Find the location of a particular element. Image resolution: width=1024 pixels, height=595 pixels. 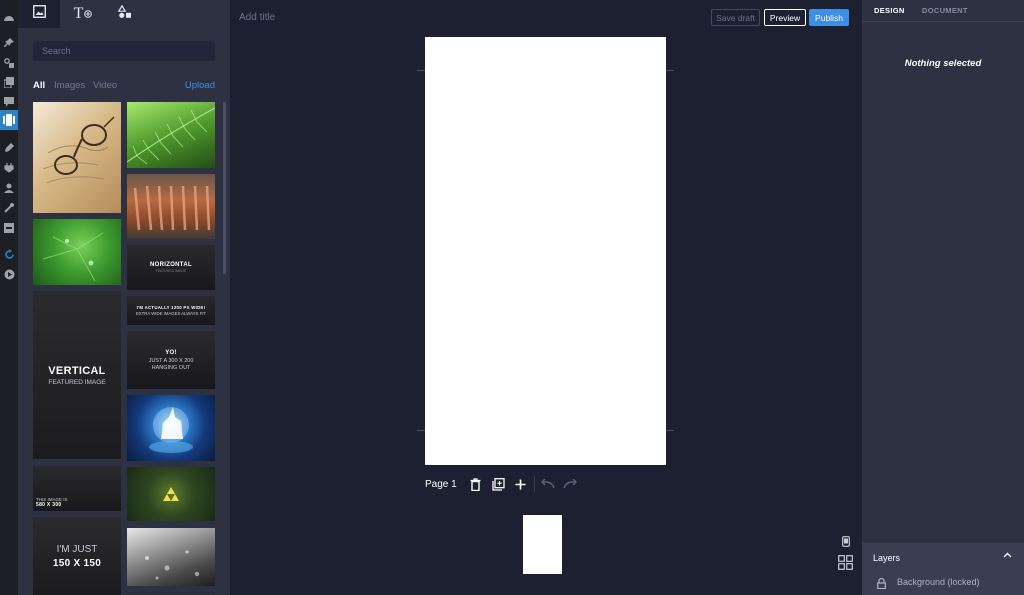

preview-button: Preview is located at coordinates (785, 17).